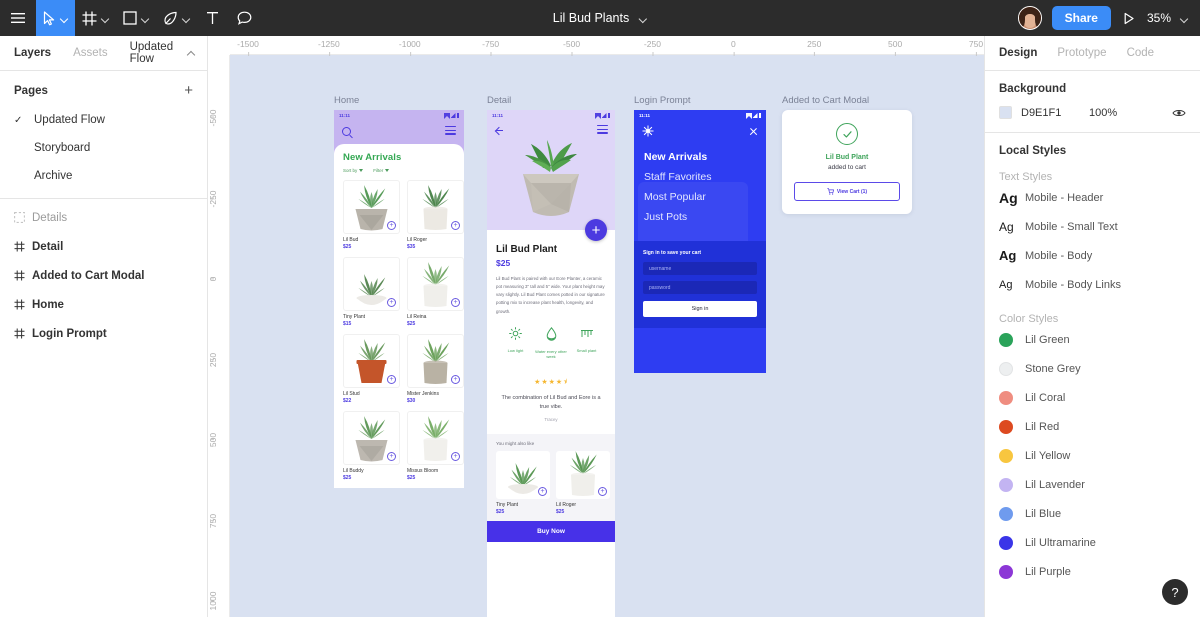 The width and height of the screenshot is (1200, 617). I want to click on background-row: D9E1F1 100%, so click(1092, 112).